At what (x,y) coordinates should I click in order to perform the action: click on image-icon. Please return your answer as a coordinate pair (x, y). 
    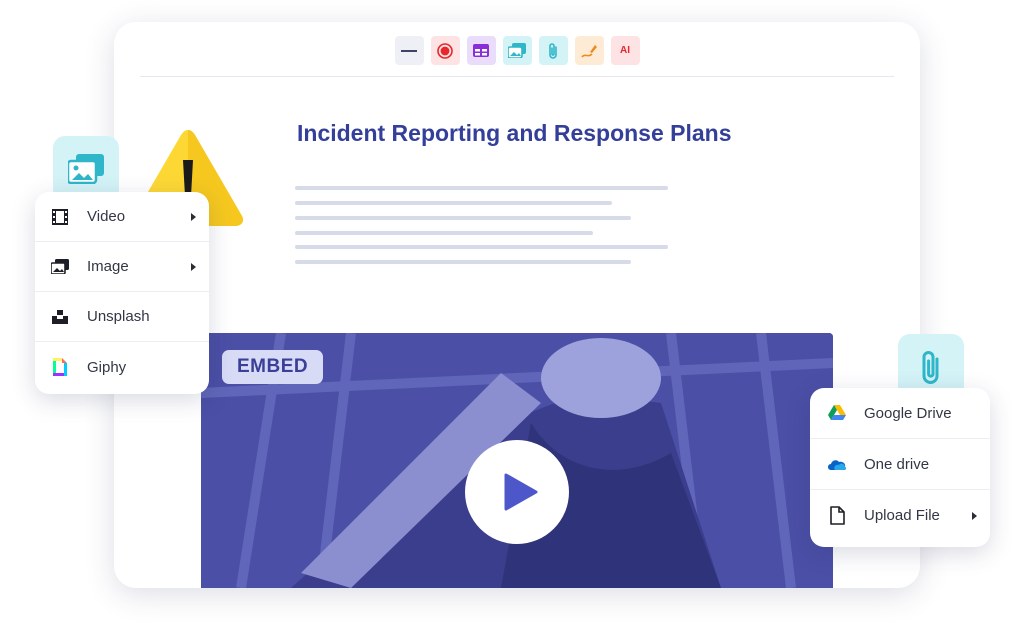
    Looking at the image, I should click on (60, 267).